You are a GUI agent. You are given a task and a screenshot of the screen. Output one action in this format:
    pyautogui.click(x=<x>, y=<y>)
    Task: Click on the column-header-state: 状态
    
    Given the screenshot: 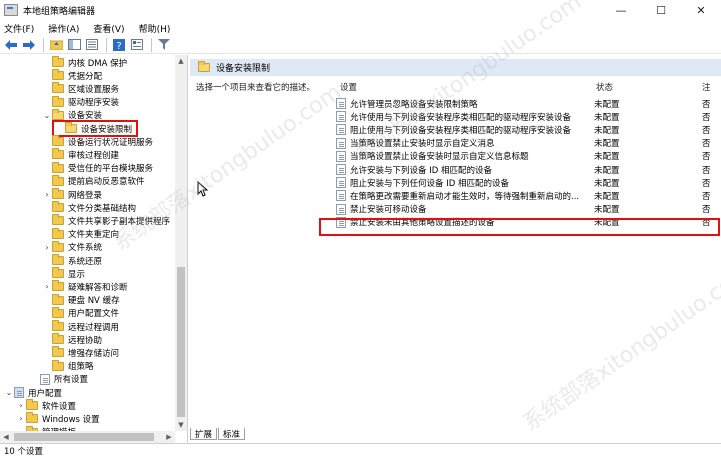 What is the action you would take?
    pyautogui.click(x=604, y=87)
    